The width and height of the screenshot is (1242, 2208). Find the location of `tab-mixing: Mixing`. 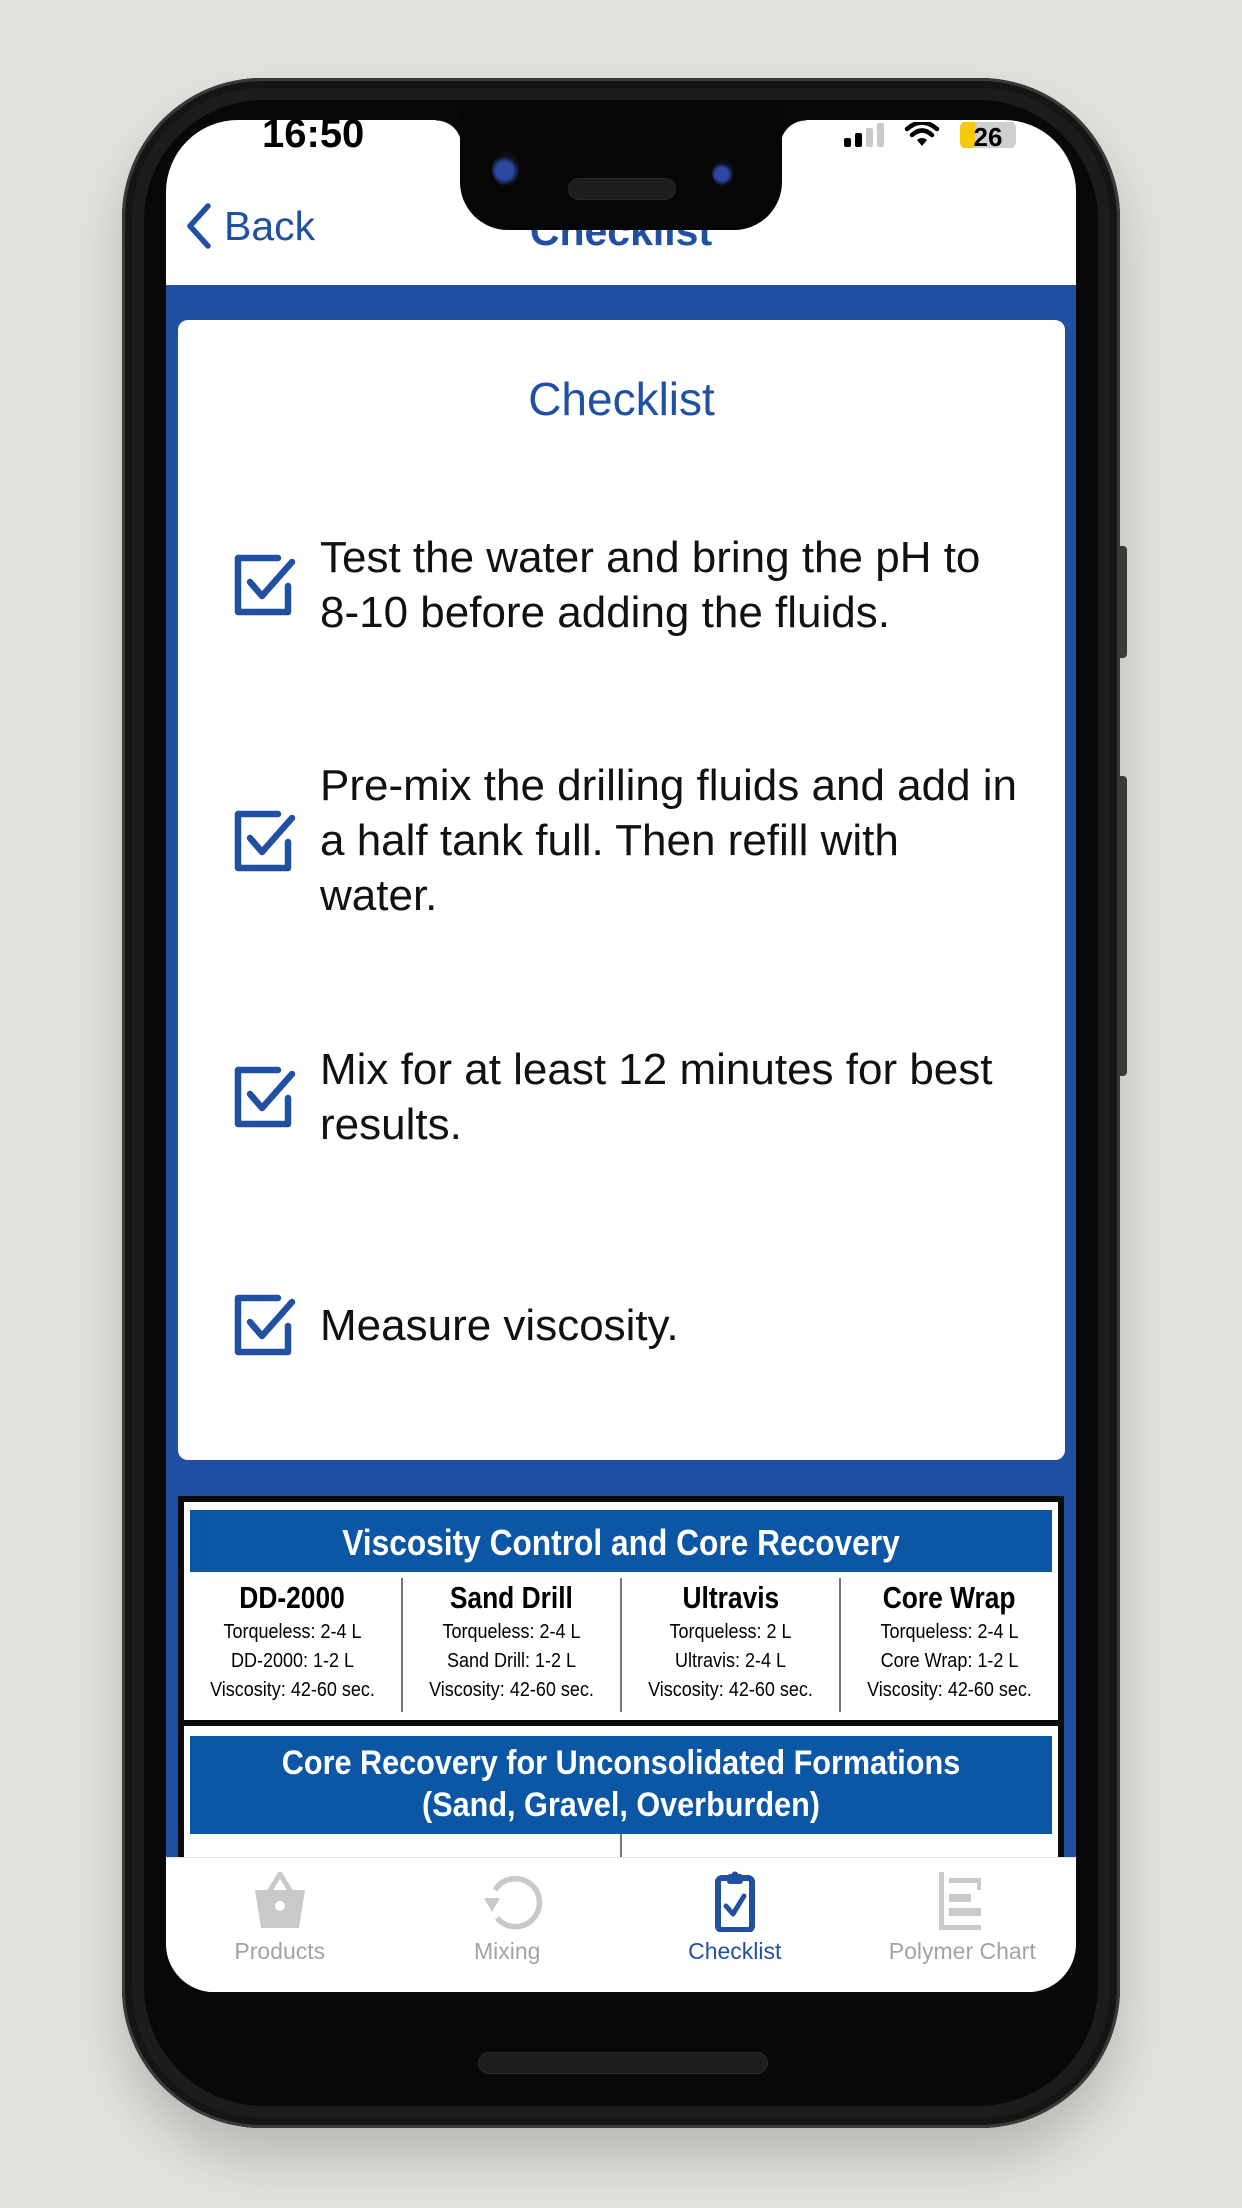

tab-mixing: Mixing is located at coordinates (508, 1925).